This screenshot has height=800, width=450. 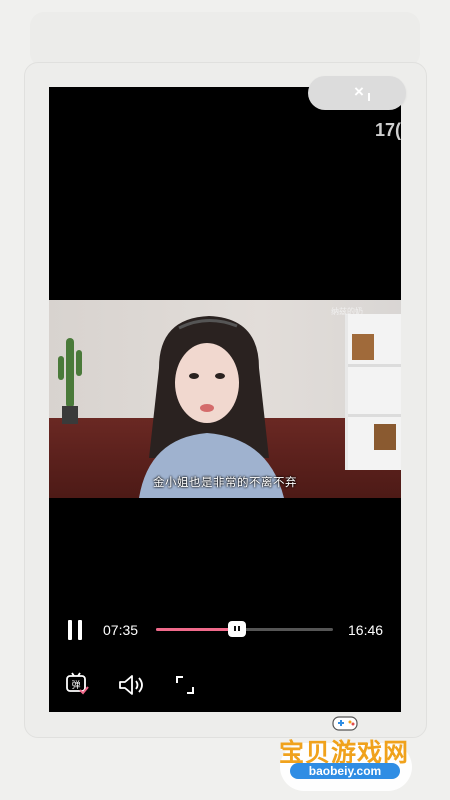 What do you see at coordinates (345, 753) in the screenshot?
I see `site-logo: 宝贝游戏网 baobeiy.com` at bounding box center [345, 753].